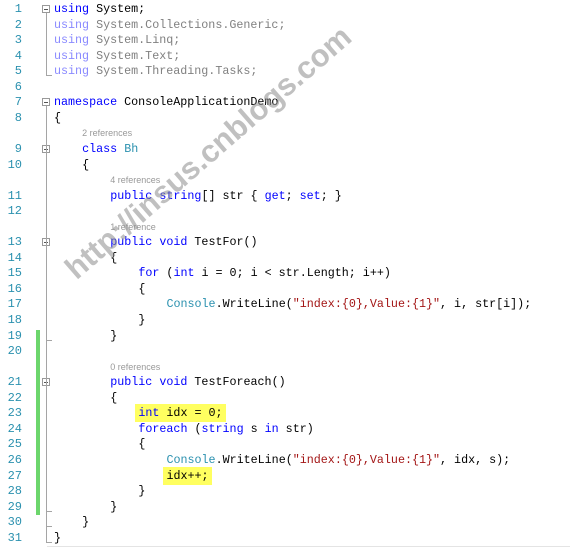 This screenshot has width=570, height=549. Describe the element at coordinates (222, 428) in the screenshot. I see `keyword-token: string` at that location.